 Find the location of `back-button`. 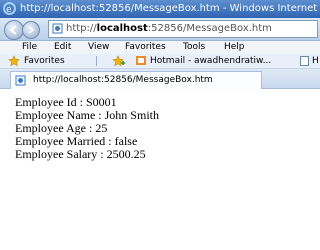

back-button is located at coordinates (14, 30).